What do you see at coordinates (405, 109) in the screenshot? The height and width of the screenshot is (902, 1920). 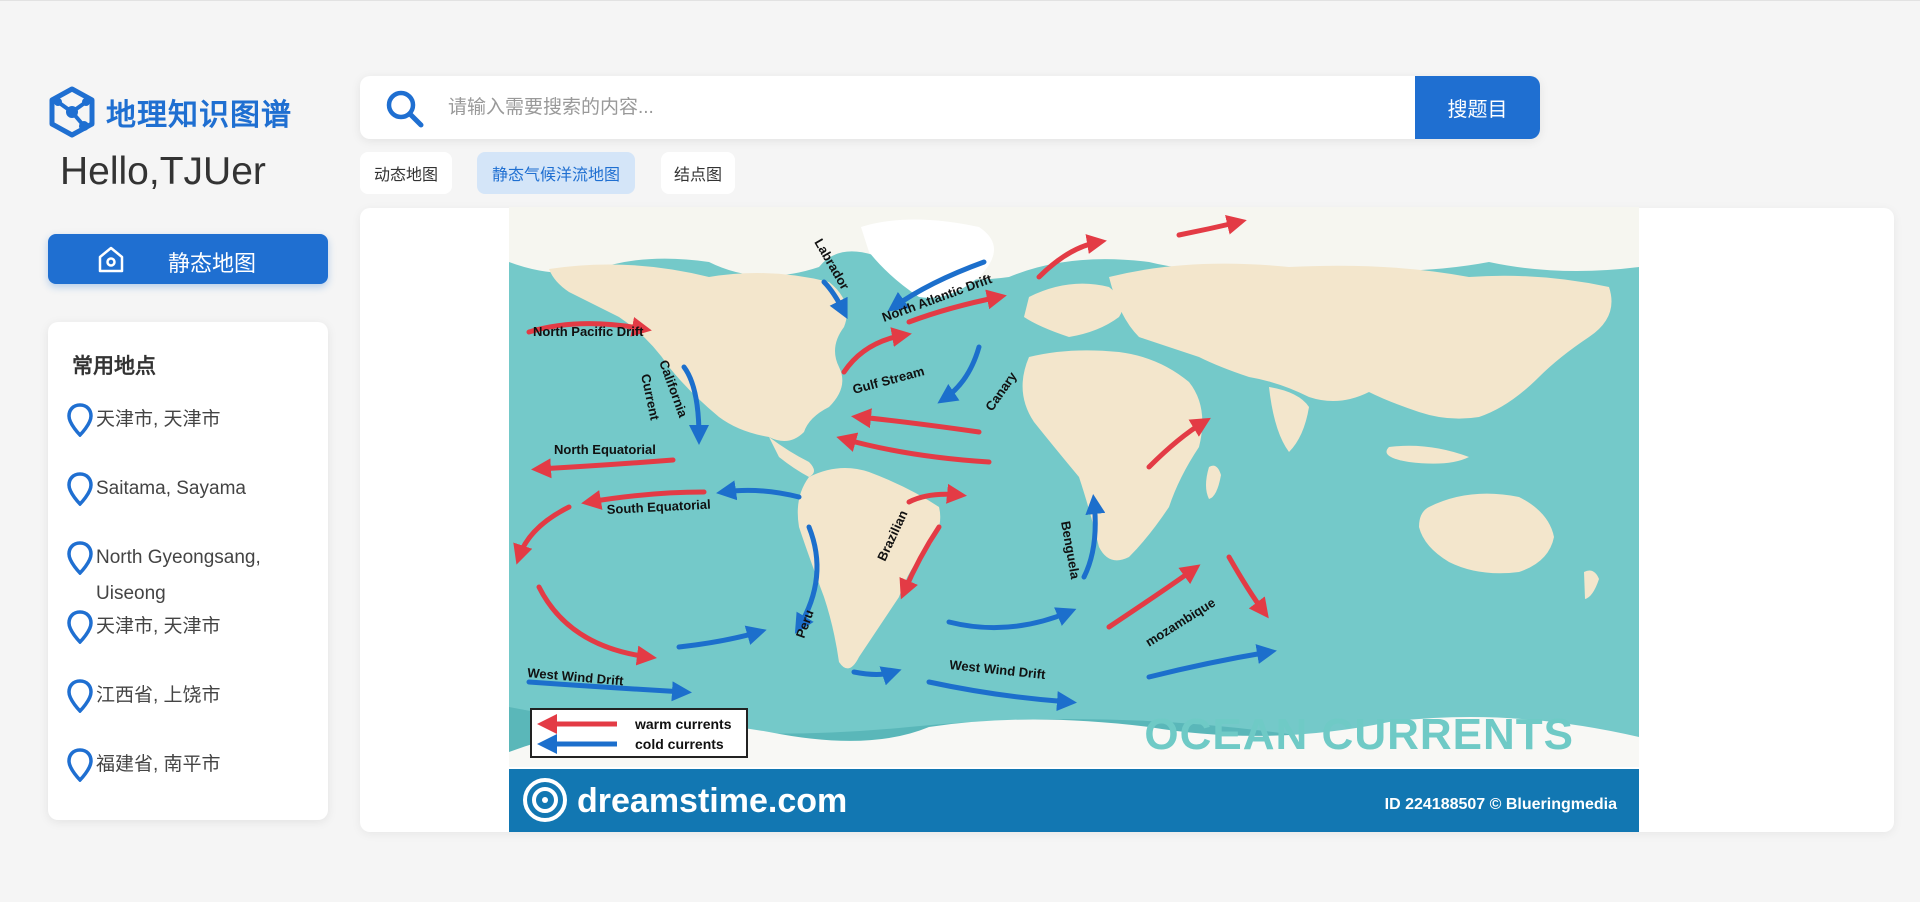 I see `search-icon` at bounding box center [405, 109].